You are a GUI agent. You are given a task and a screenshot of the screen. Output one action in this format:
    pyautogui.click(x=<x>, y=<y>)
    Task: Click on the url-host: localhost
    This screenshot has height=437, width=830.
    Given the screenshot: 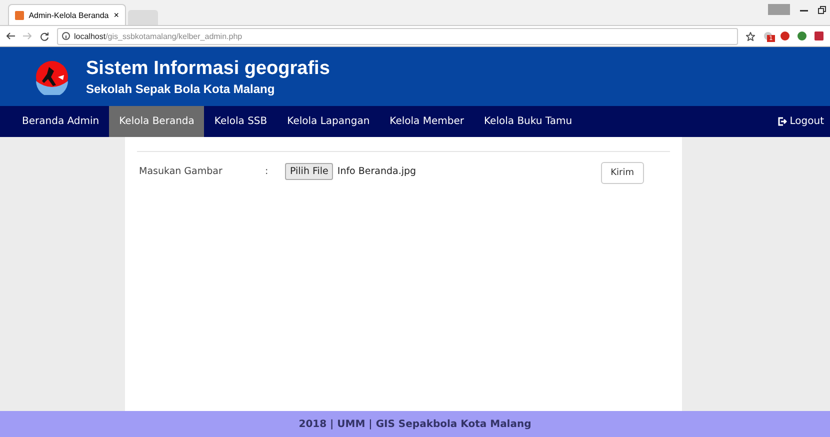 What is the action you would take?
    pyautogui.click(x=90, y=36)
    